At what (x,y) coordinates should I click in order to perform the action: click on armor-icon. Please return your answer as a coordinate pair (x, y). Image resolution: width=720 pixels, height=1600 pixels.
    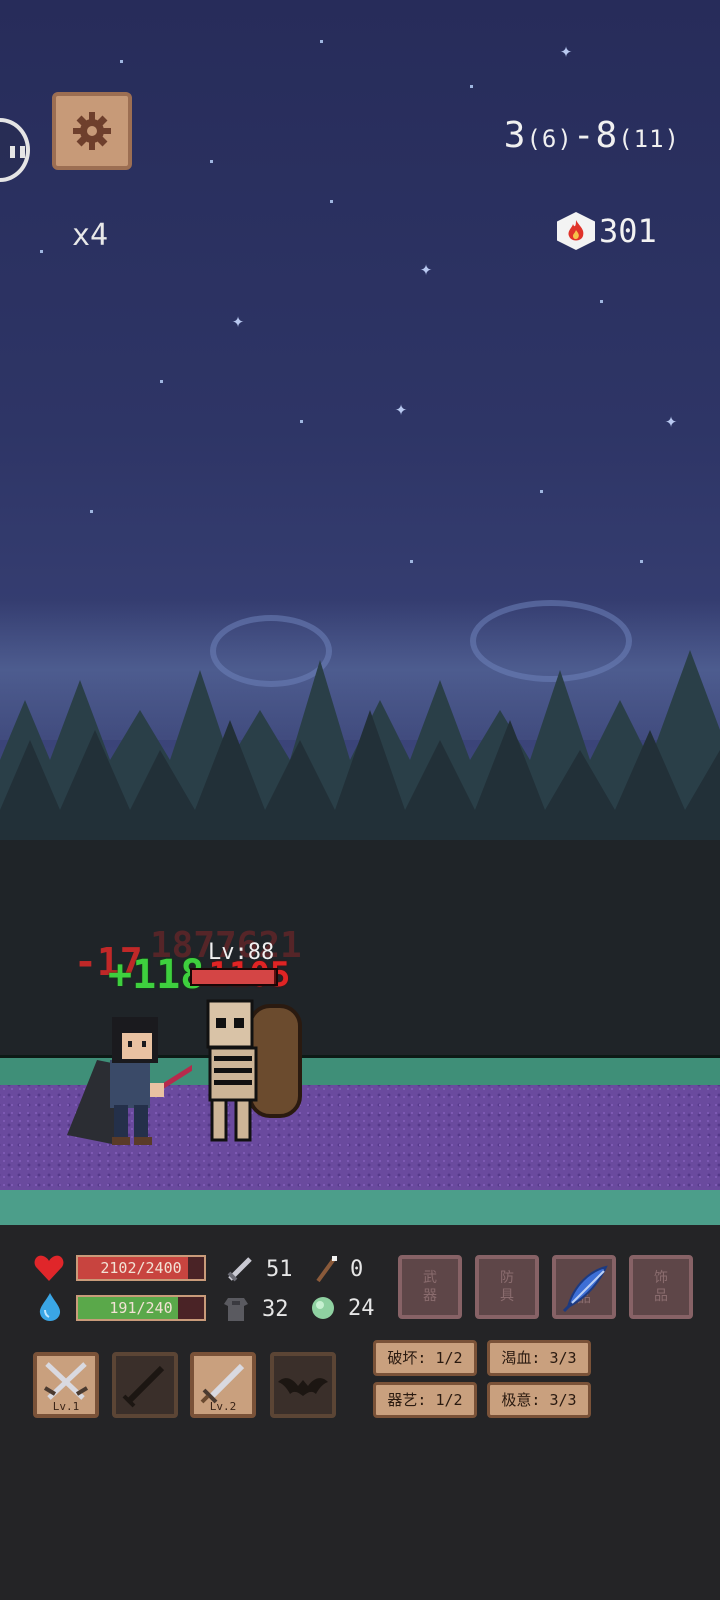
    Looking at the image, I should click on (236, 1309).